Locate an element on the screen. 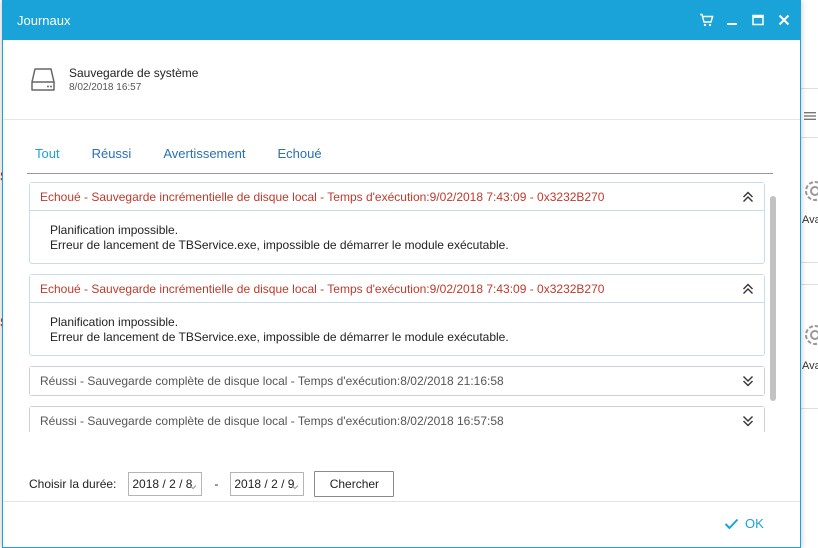 This screenshot has height=548, width=818. end-date-picker: 2018 / 2 / 9 is located at coordinates (267, 484).